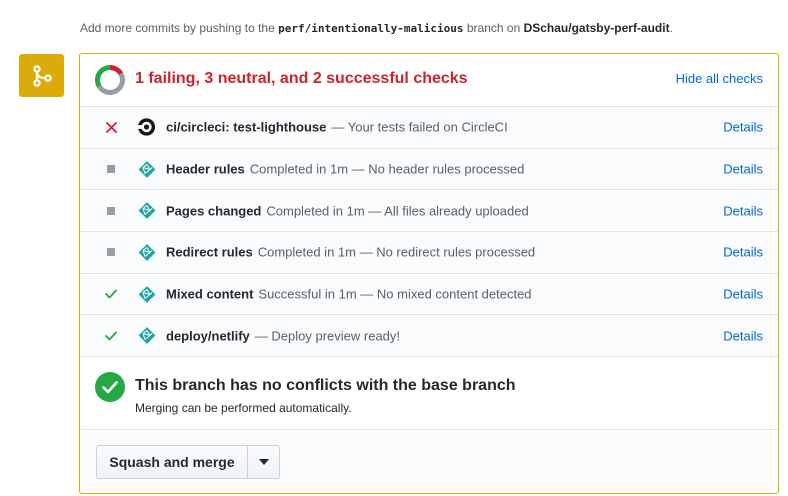  What do you see at coordinates (209, 252) in the screenshot?
I see `check-name: Redirect rules` at bounding box center [209, 252].